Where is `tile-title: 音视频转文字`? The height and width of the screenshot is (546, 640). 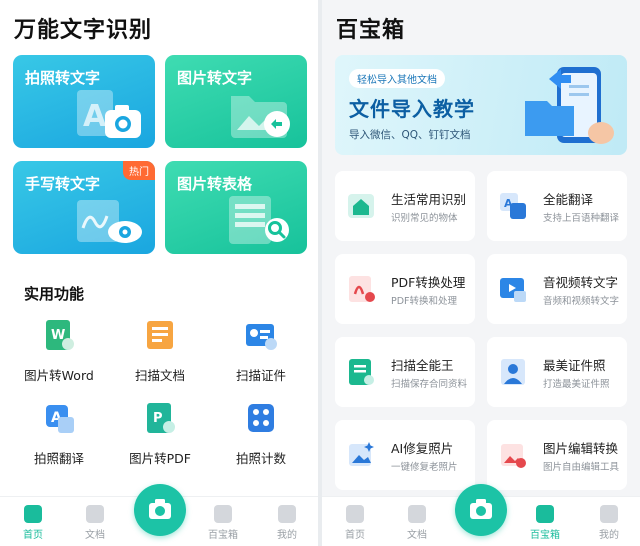
tile-title: 音视频转文字 is located at coordinates (581, 282).